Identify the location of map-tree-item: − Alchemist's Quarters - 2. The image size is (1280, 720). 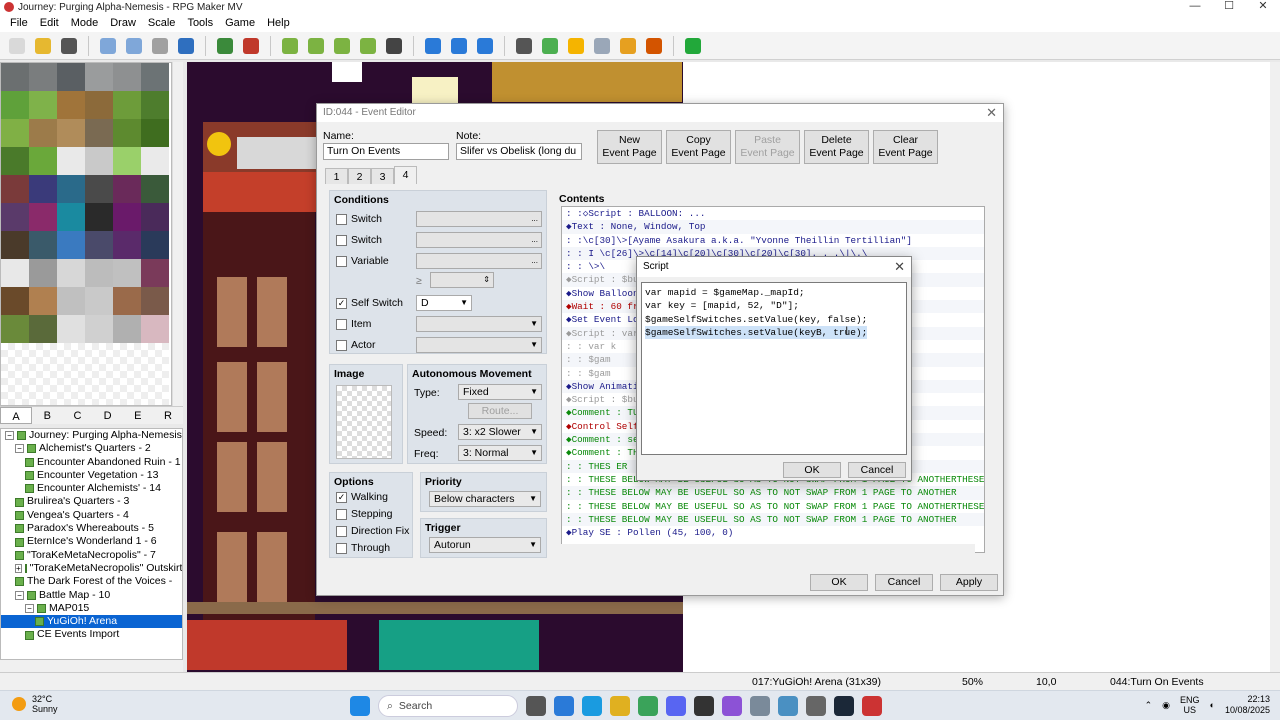
(91, 448).